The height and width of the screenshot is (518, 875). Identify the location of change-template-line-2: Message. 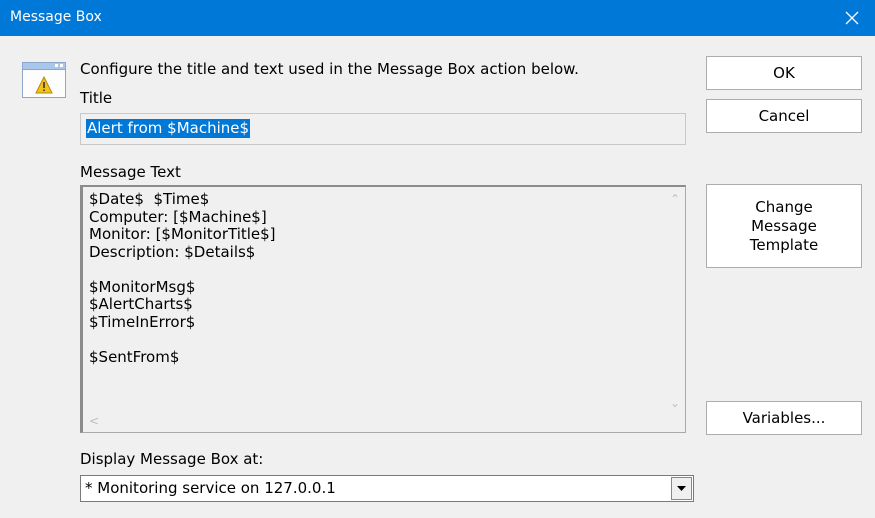
(784, 225).